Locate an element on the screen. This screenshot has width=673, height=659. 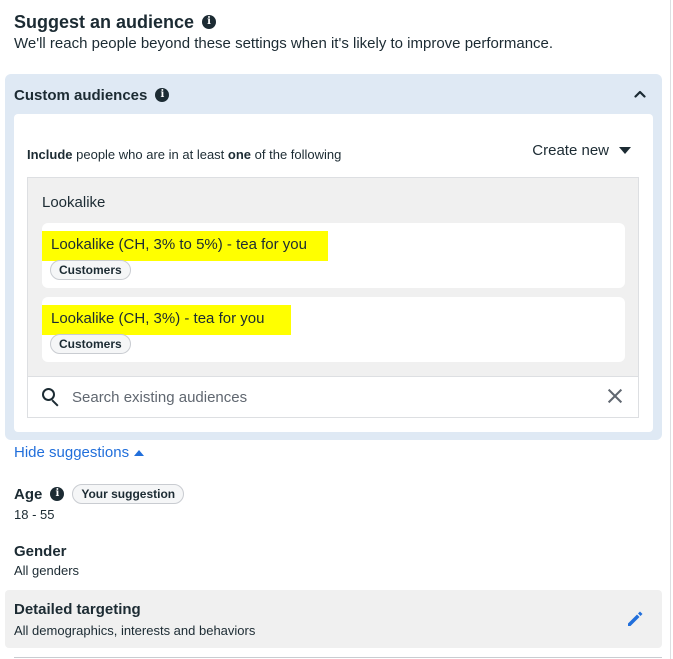
caret-up-icon is located at coordinates (139, 452).